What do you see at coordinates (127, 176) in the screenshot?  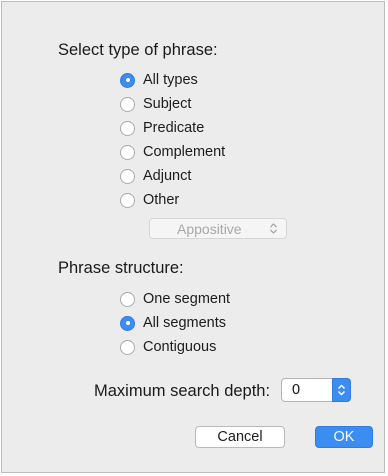 I see `radio-adjunct-indicator` at bounding box center [127, 176].